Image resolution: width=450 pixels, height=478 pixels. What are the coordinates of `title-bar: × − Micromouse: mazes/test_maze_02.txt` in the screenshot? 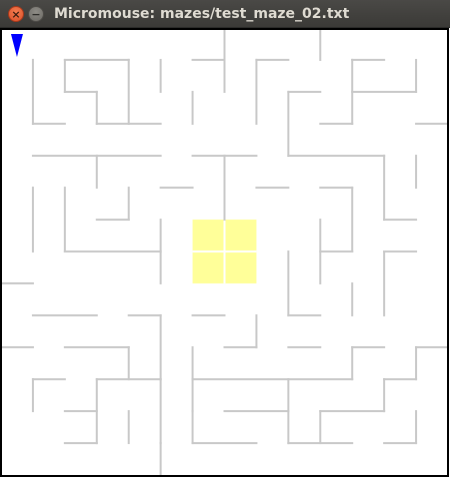 It's located at (225, 14).